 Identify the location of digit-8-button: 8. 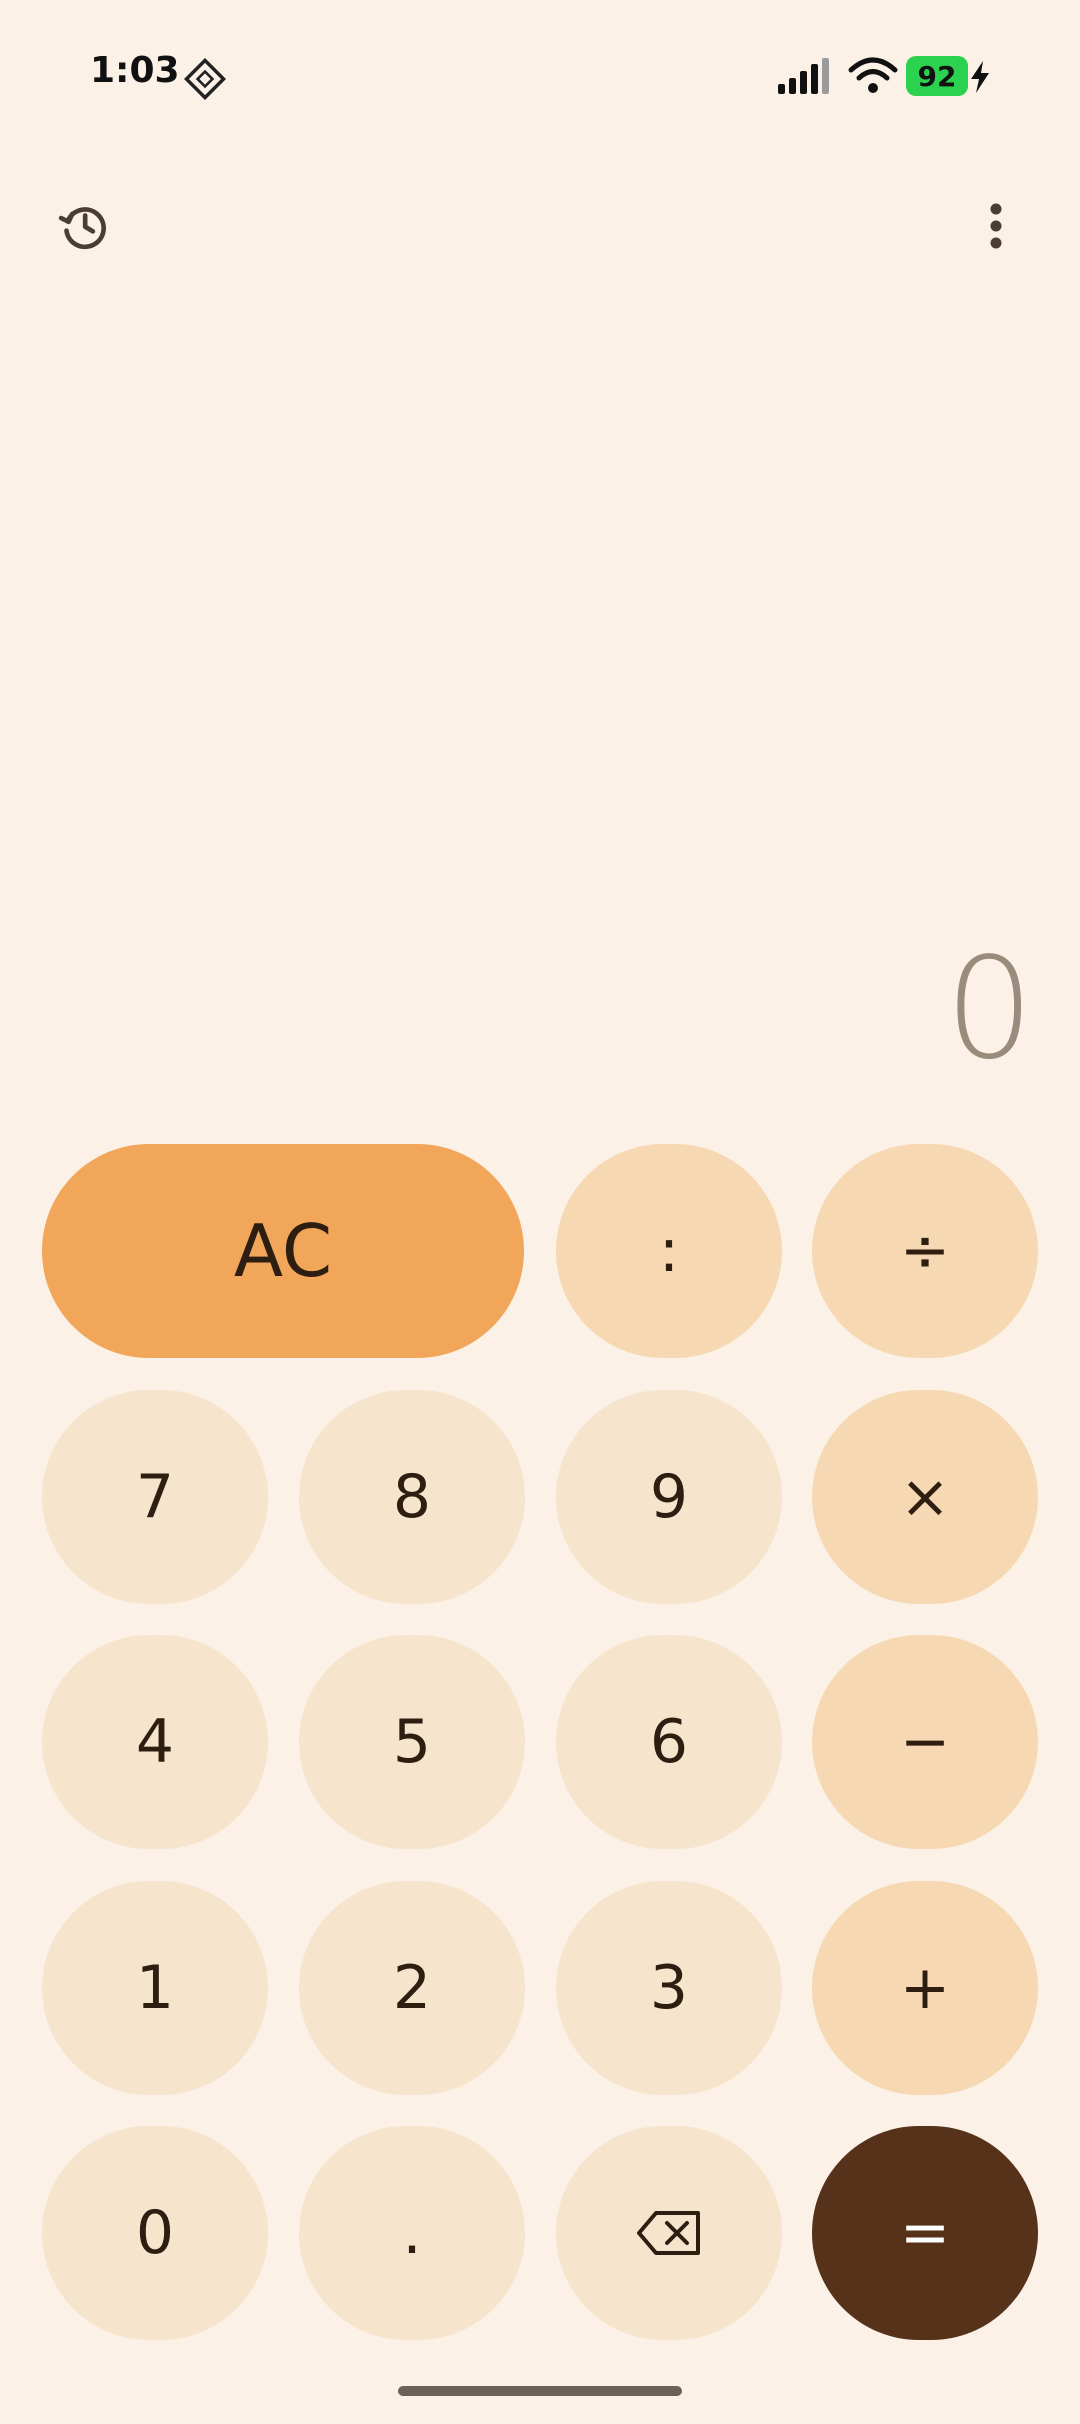
(412, 1497).